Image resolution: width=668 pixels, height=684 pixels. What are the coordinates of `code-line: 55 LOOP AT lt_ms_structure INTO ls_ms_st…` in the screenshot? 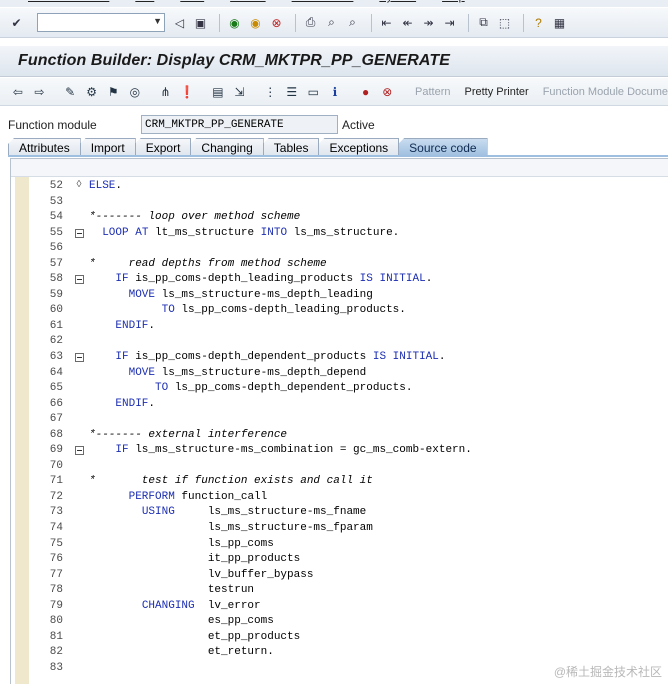 It's located at (339, 234).